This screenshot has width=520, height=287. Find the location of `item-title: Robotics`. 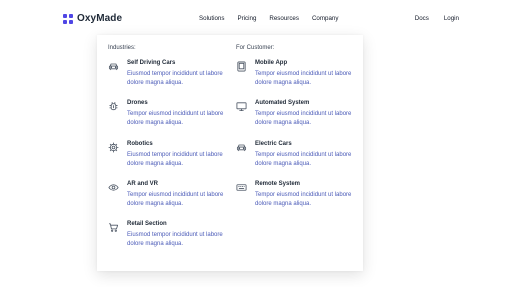

item-title: Robotics is located at coordinates (140, 143).